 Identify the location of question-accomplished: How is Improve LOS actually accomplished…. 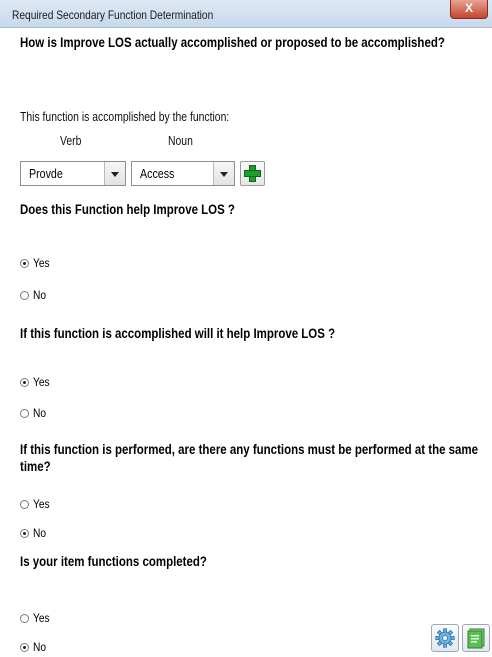
(232, 42).